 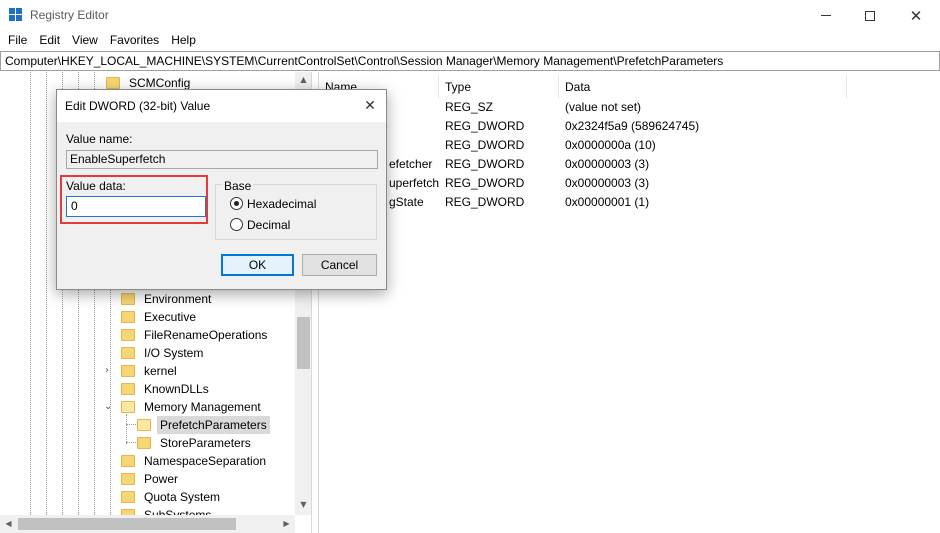 I want to click on table-row: efetcher REG_DWORD 0x00000003 (3), so click(x=629, y=164).